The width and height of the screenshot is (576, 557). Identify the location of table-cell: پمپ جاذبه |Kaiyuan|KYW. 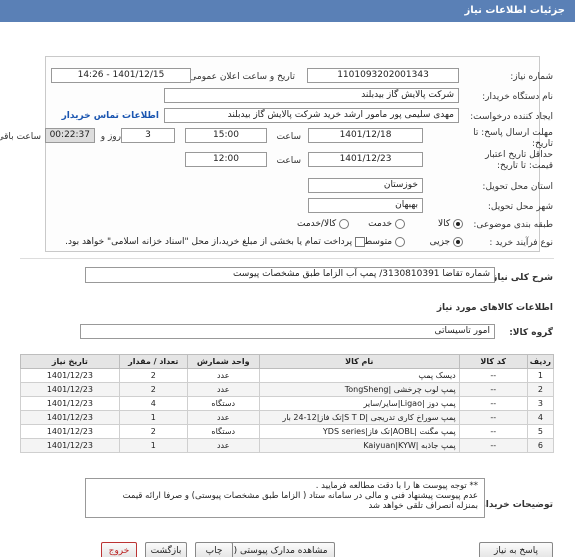
(360, 445).